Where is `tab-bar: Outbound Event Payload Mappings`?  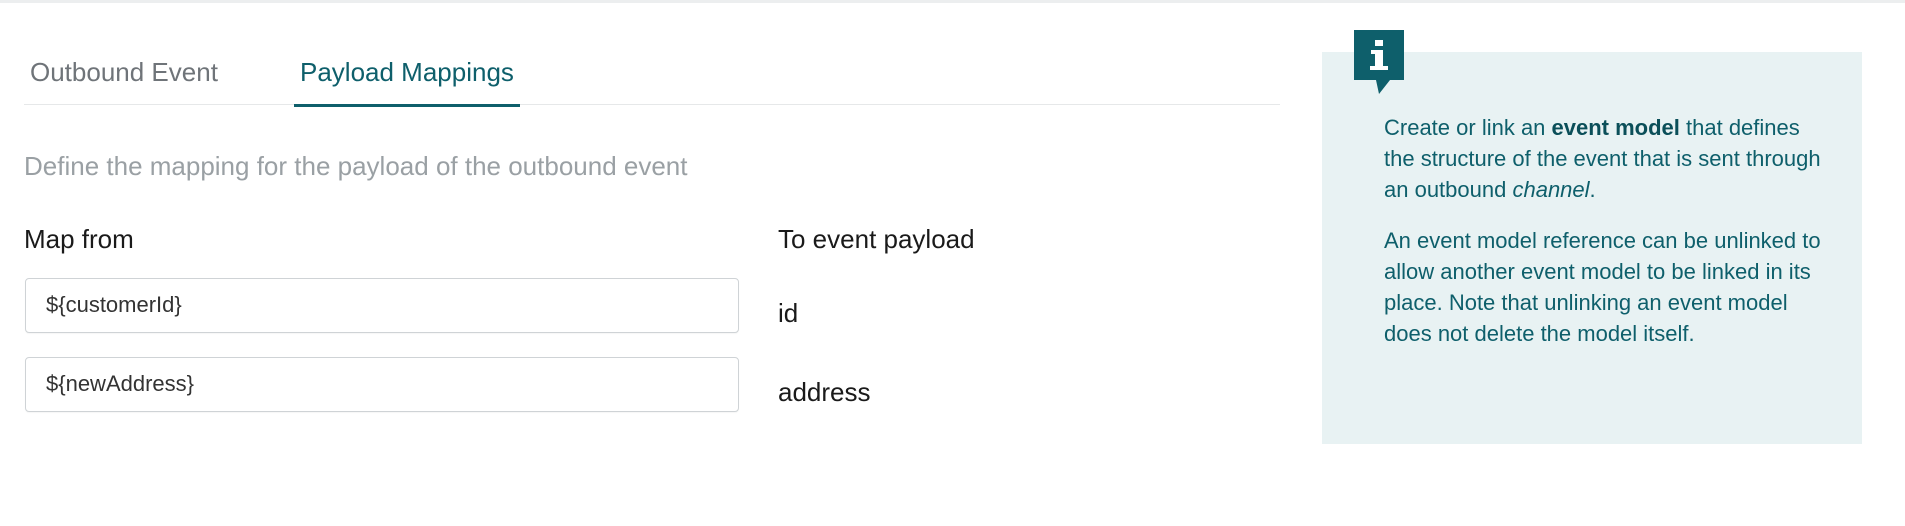 tab-bar: Outbound Event Payload Mappings is located at coordinates (652, 75).